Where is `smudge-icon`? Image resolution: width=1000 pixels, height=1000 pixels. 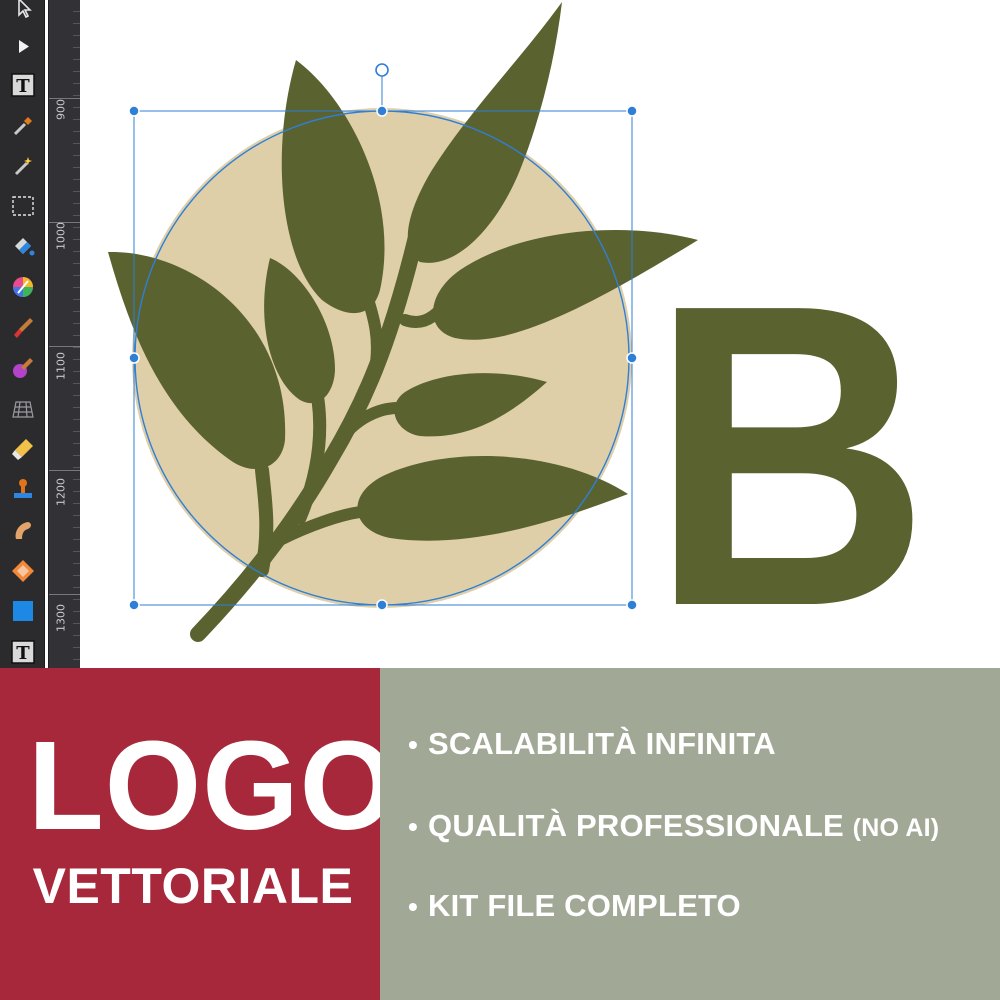 smudge-icon is located at coordinates (23, 530).